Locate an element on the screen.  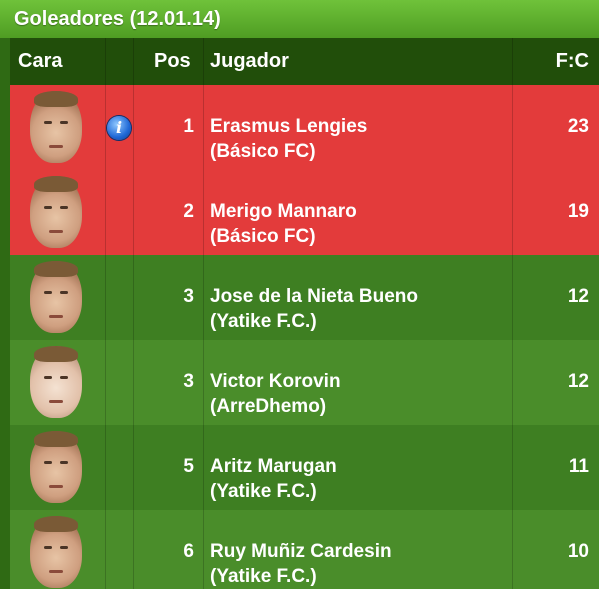
header-cara: Cara is located at coordinates (40, 61).